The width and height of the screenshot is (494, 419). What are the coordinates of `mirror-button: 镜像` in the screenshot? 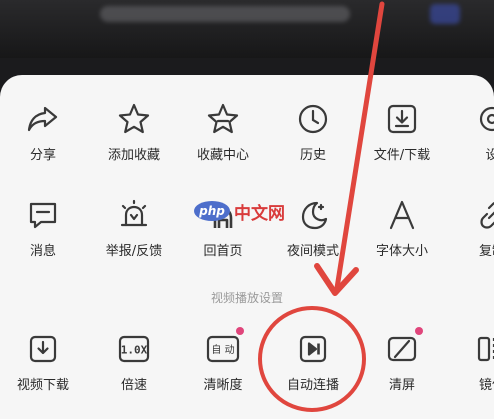 It's located at (470, 363).